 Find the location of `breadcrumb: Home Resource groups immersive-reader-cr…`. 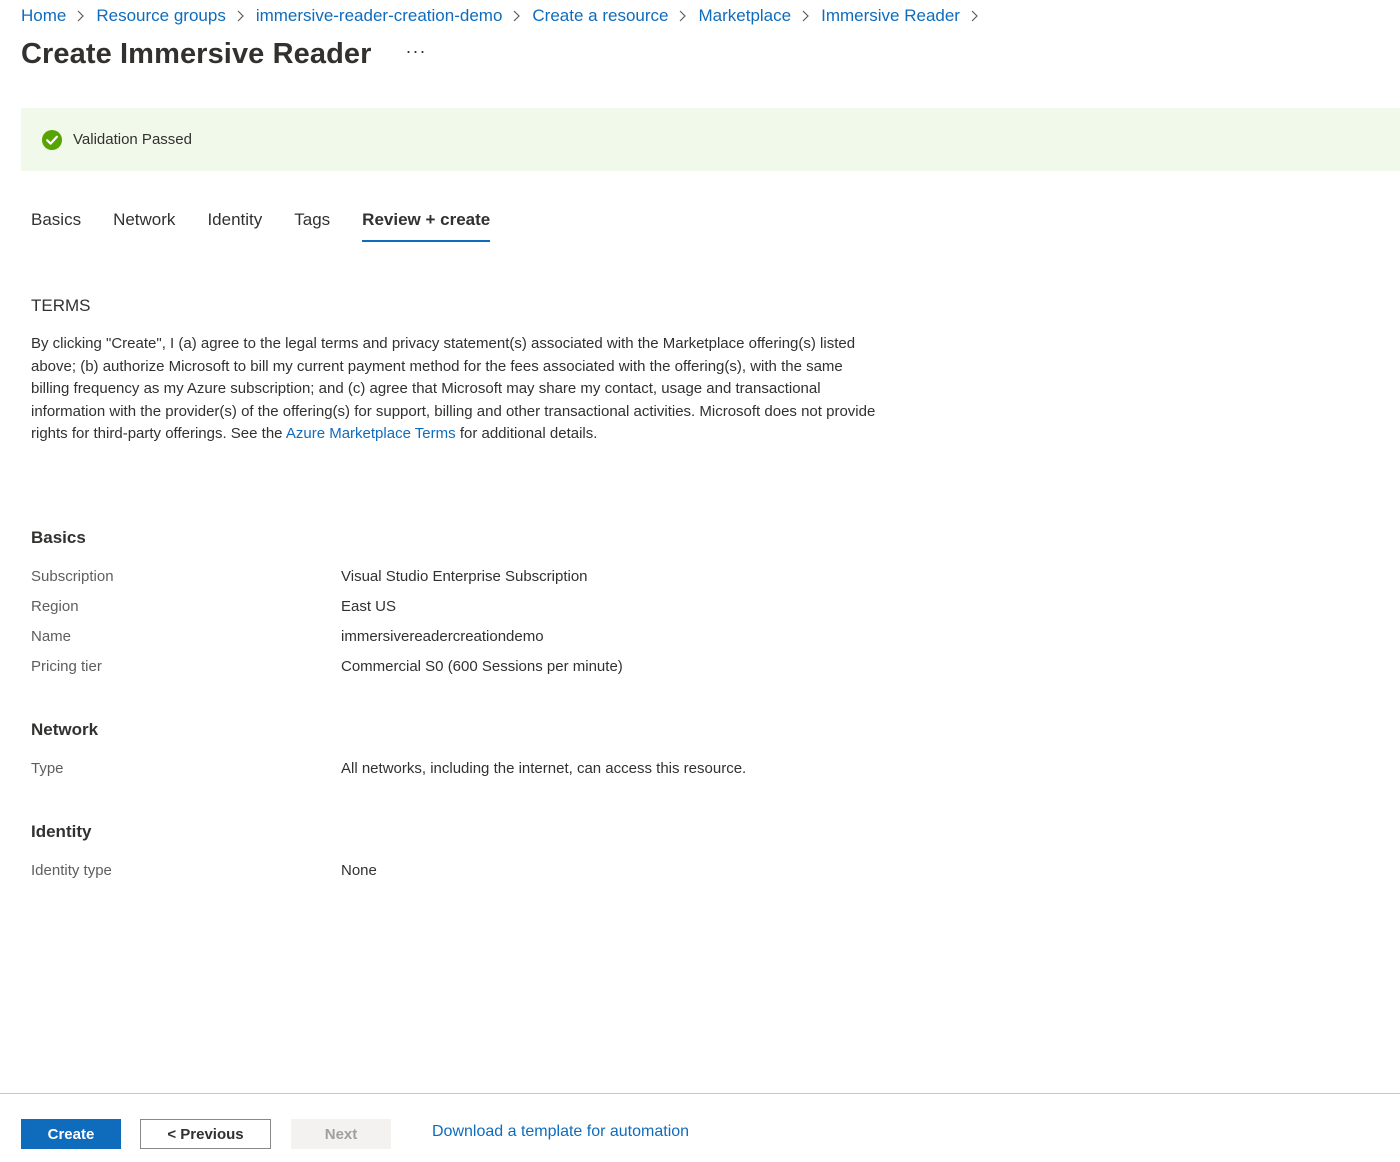

breadcrumb: Home Resource groups immersive-reader-cr… is located at coordinates (505, 16).